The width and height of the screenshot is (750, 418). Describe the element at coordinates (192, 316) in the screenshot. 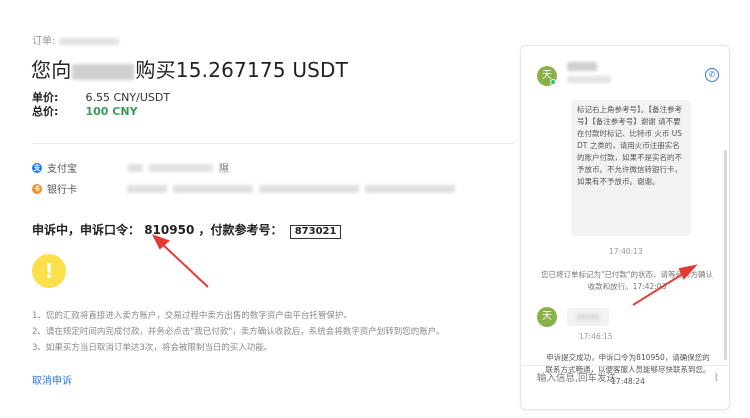

I see `note-item: 1、您的汇款将直接进入卖方账户，交易过程中卖方出售的数字资产由平台托管保护。` at that location.